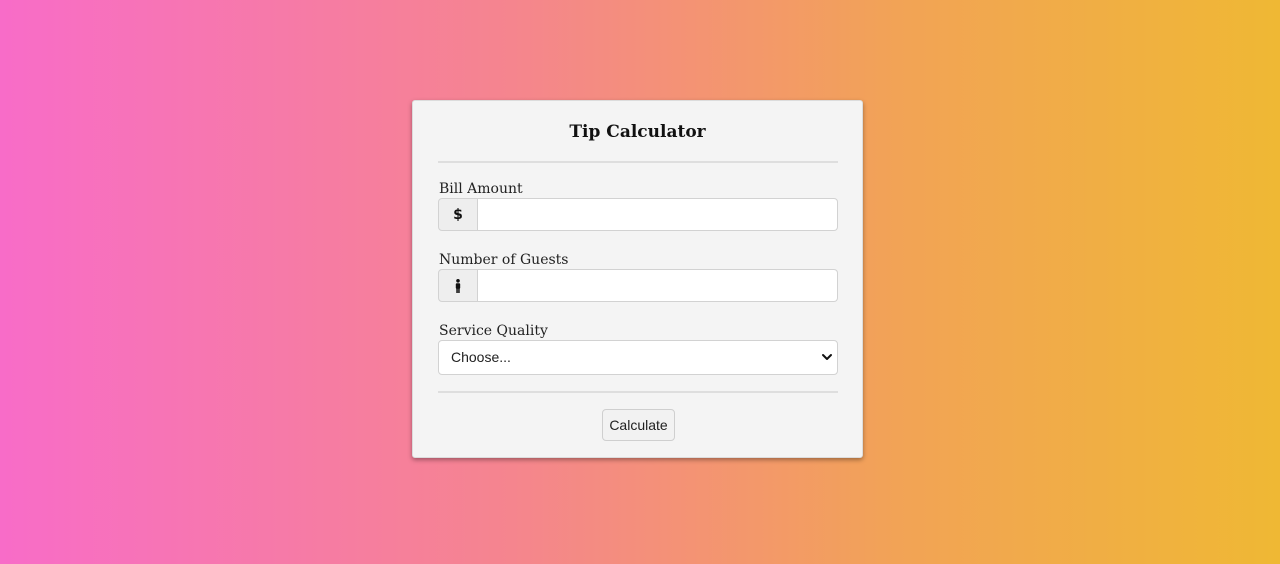 Image resolution: width=1280 pixels, height=564 pixels. Describe the element at coordinates (458, 214) in the screenshot. I see `dollar-icon: $` at that location.